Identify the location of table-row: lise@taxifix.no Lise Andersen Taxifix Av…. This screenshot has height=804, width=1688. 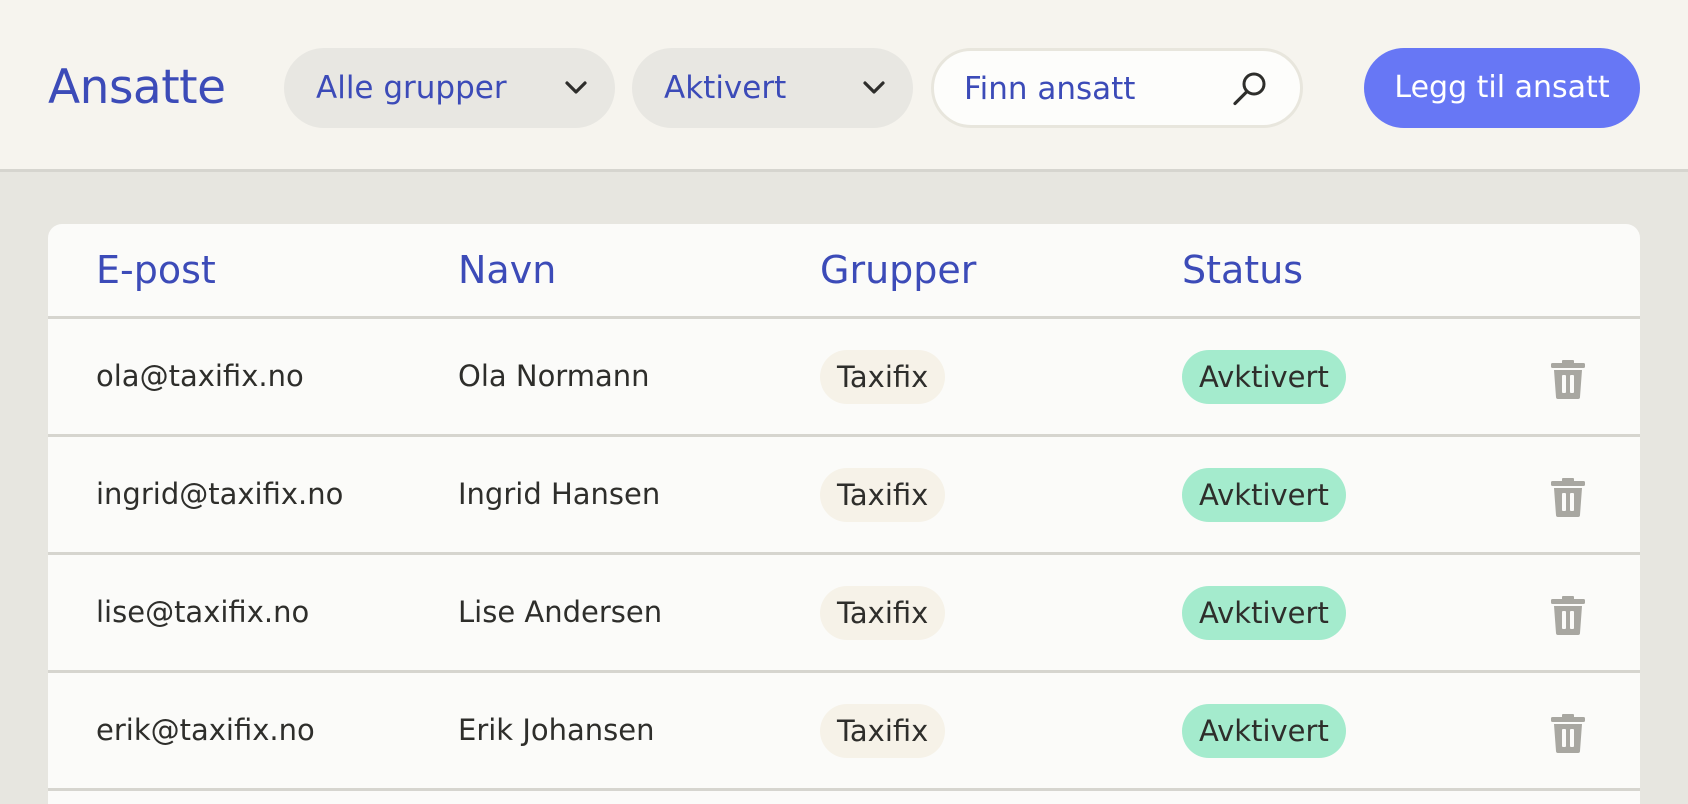
(844, 614).